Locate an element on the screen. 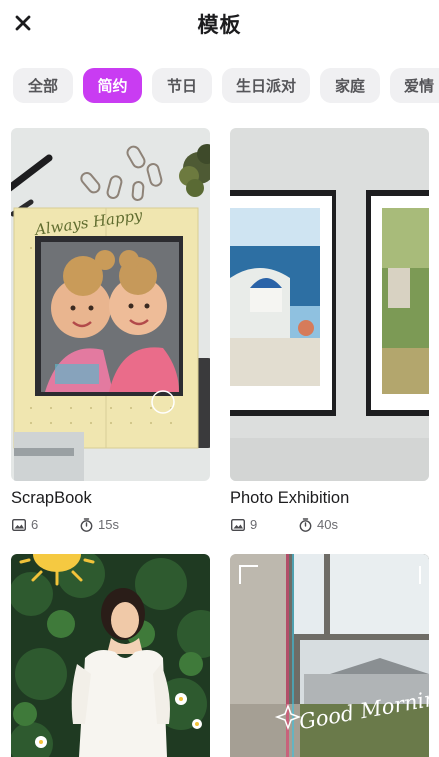 This screenshot has height=757, width=439. header: 模板 is located at coordinates (219, 25).